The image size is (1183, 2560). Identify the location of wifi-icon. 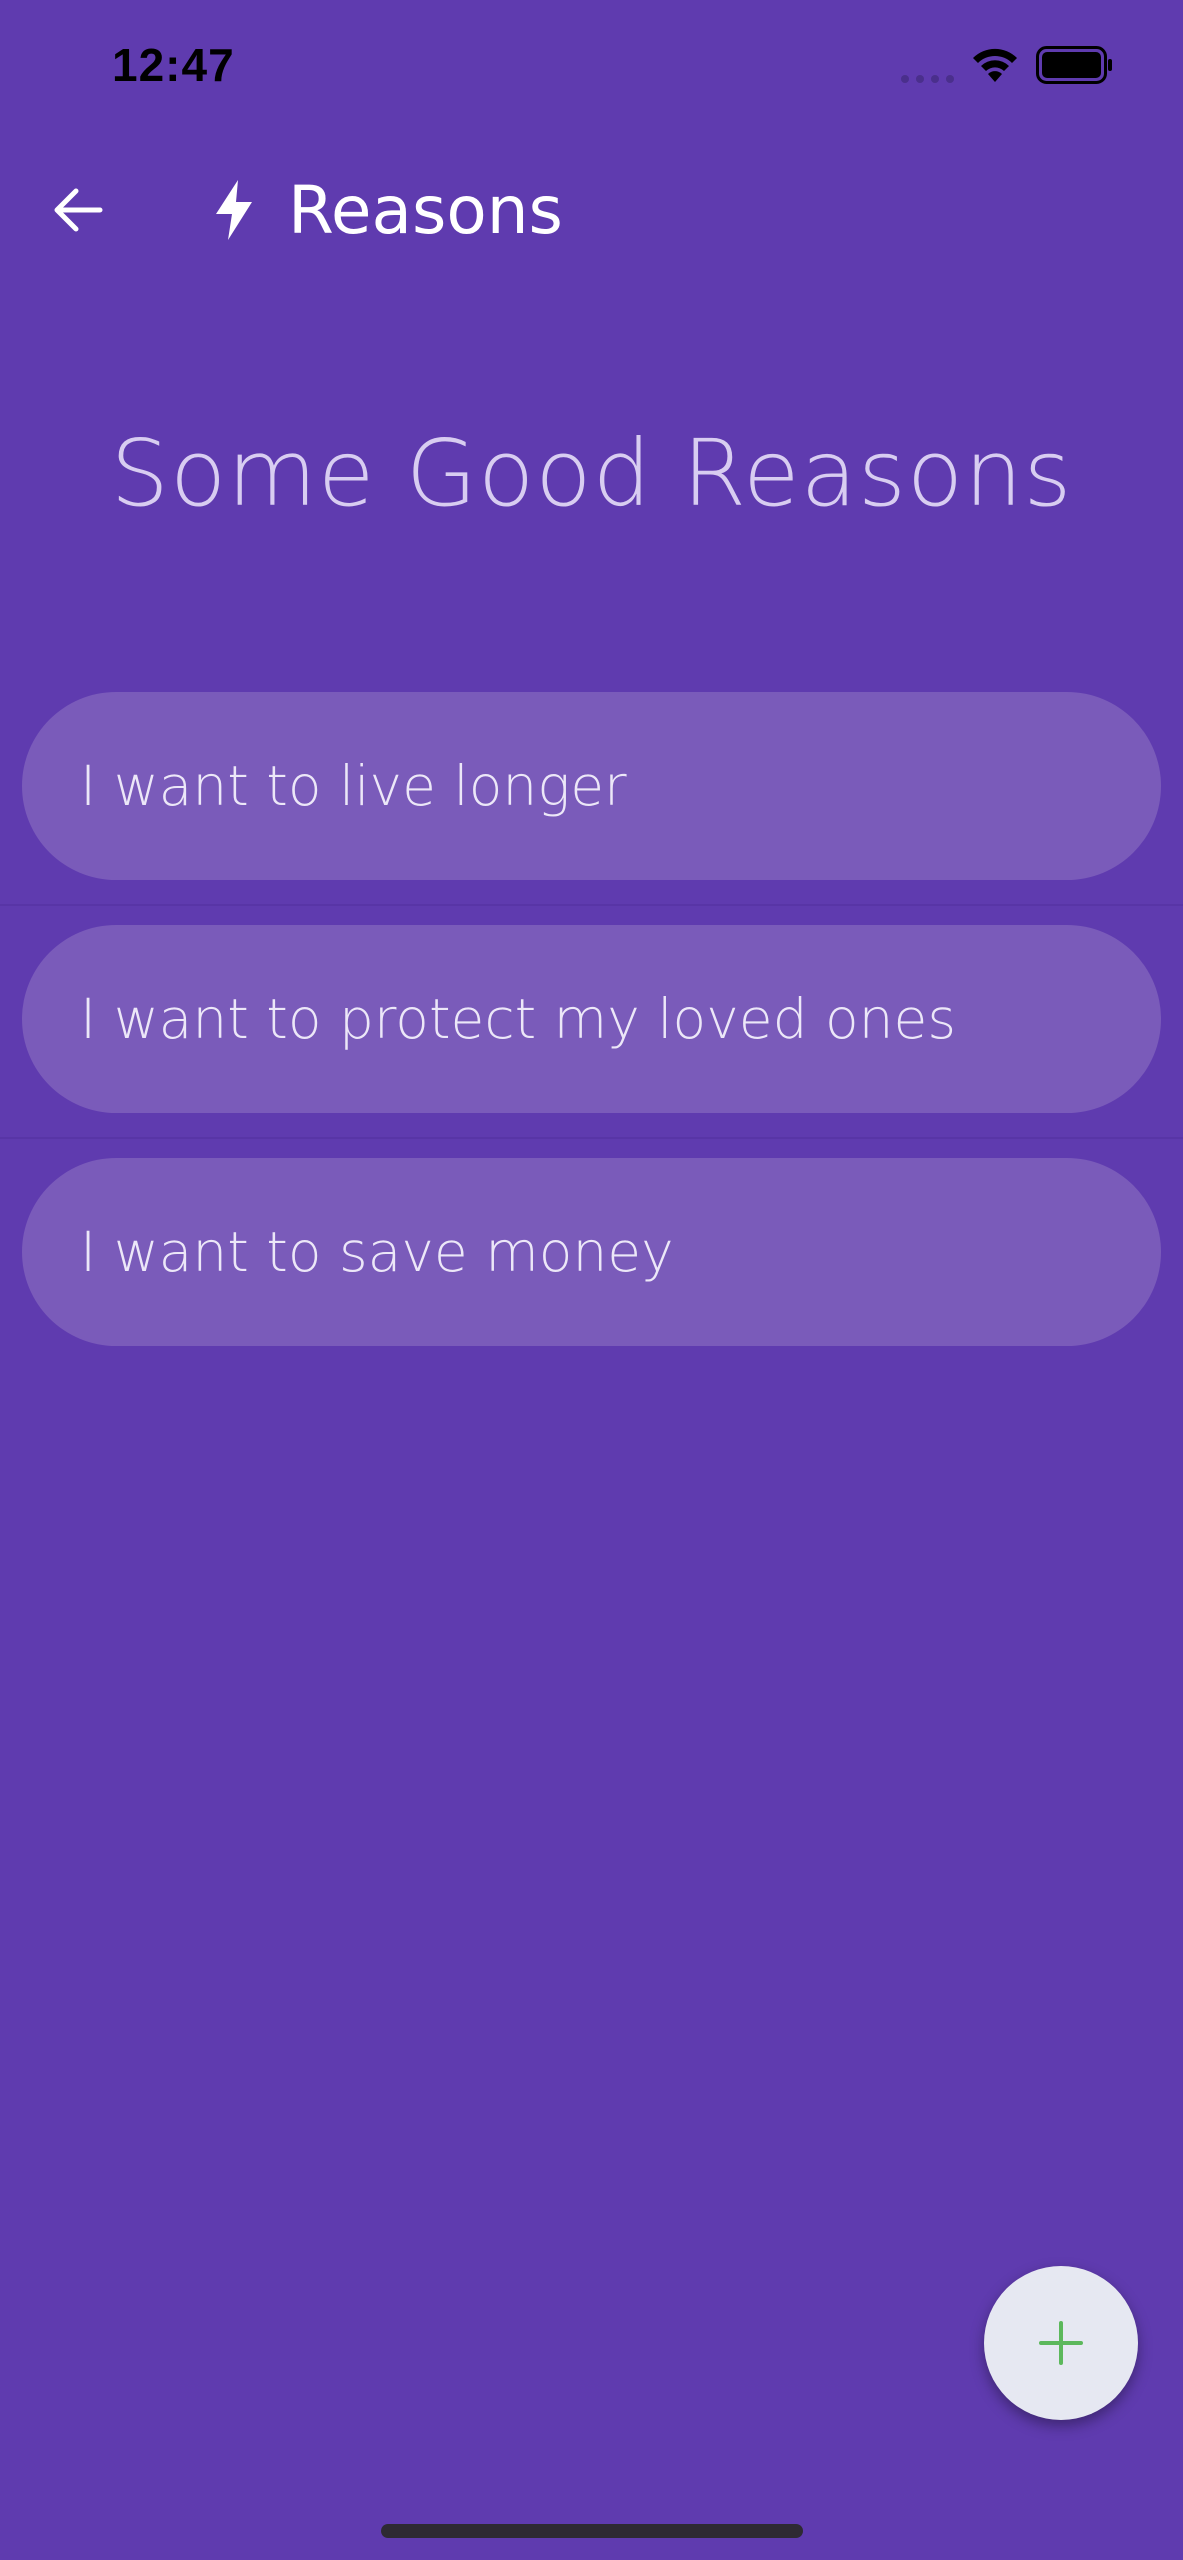
(995, 65).